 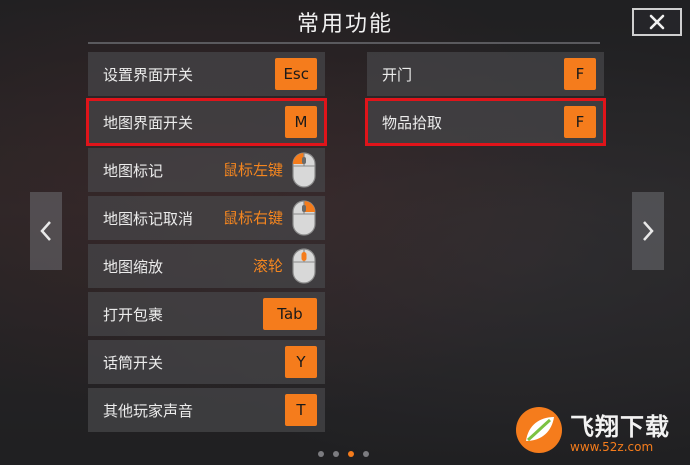 I want to click on close-button, so click(x=657, y=22).